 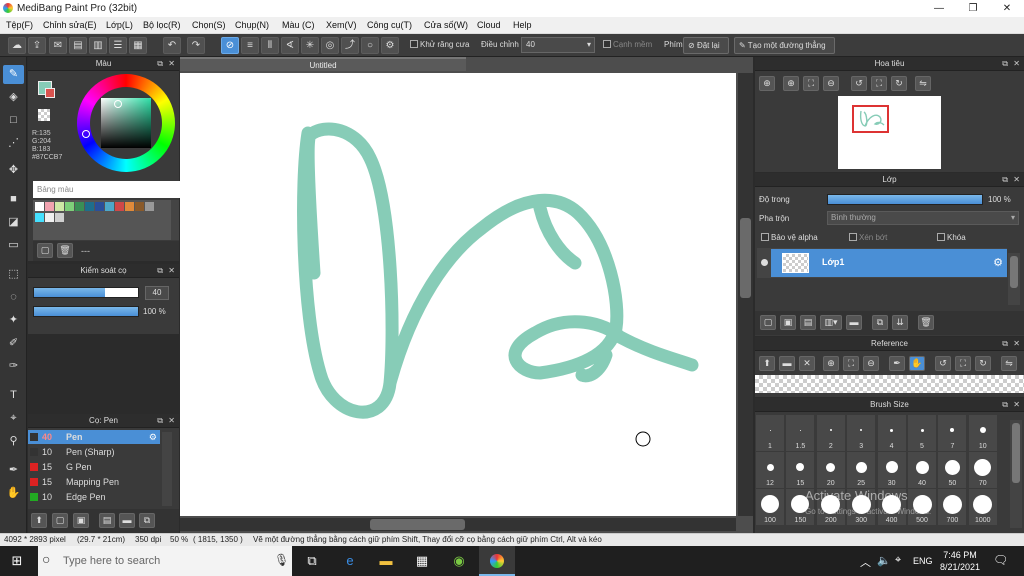 I want to click on brush-size-preset: 40, so click(x=922, y=470).